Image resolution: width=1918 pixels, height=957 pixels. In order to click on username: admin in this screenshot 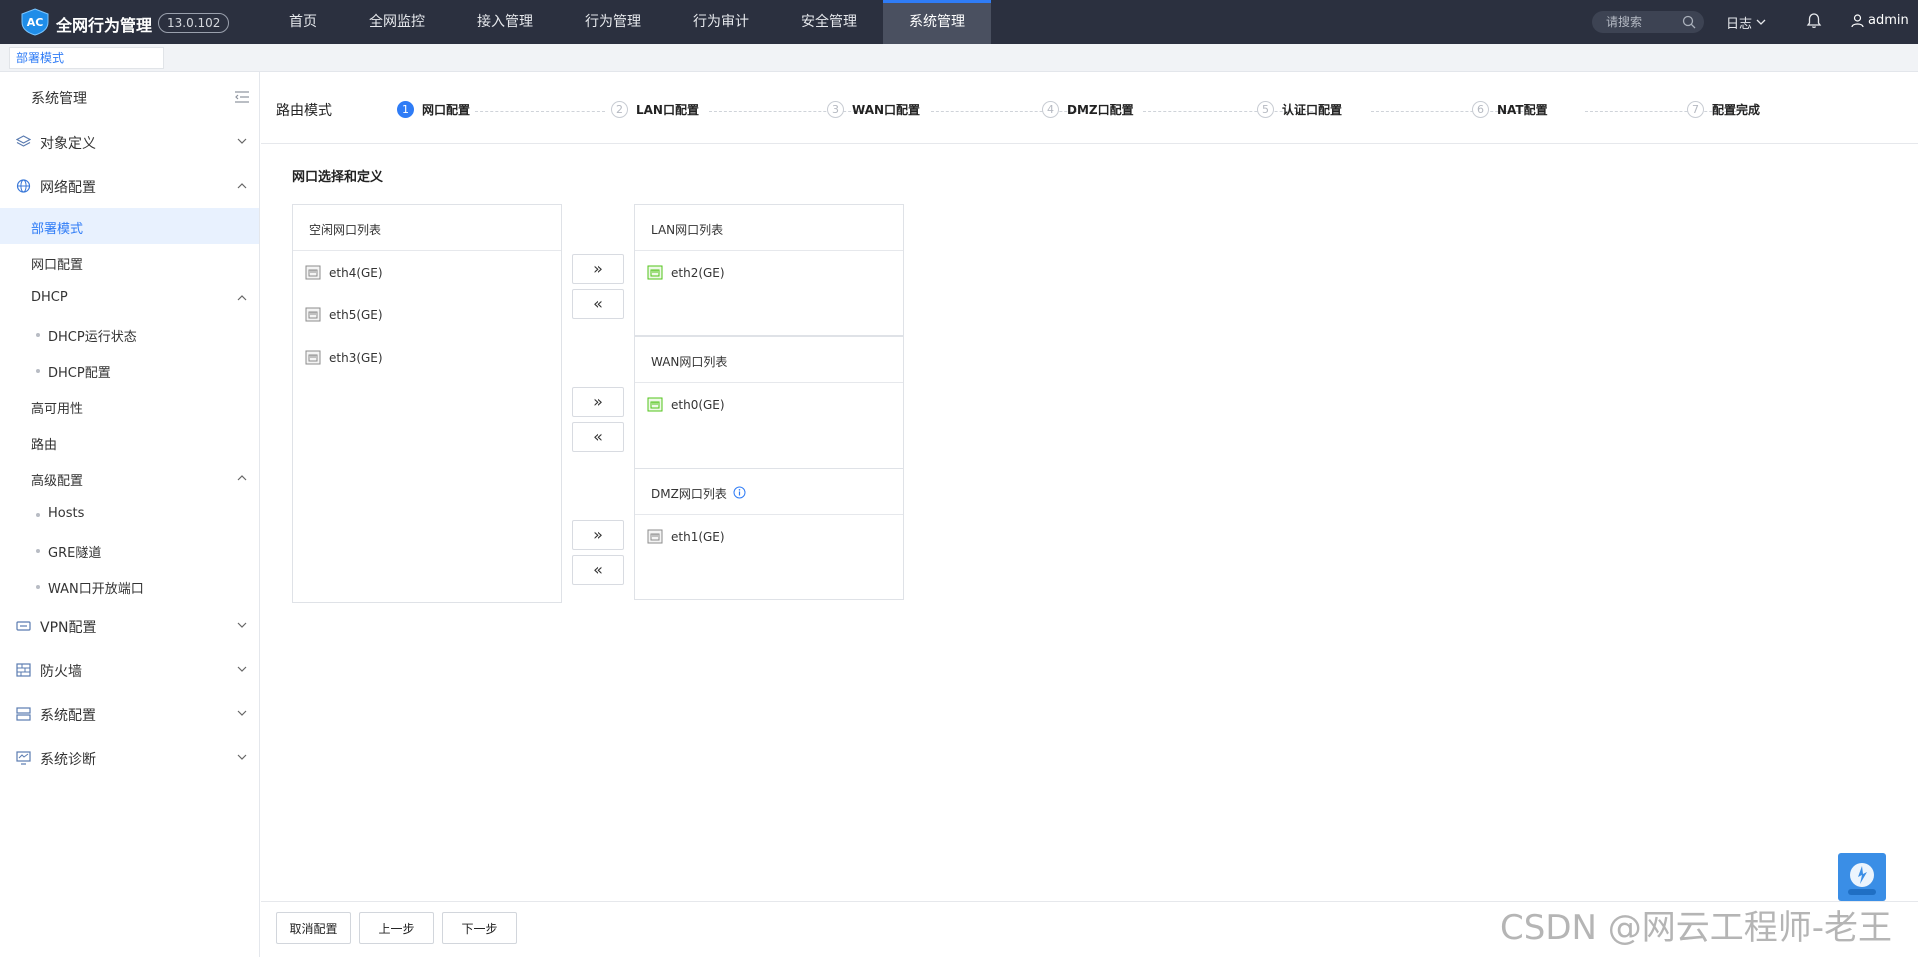, I will do `click(1888, 20)`.